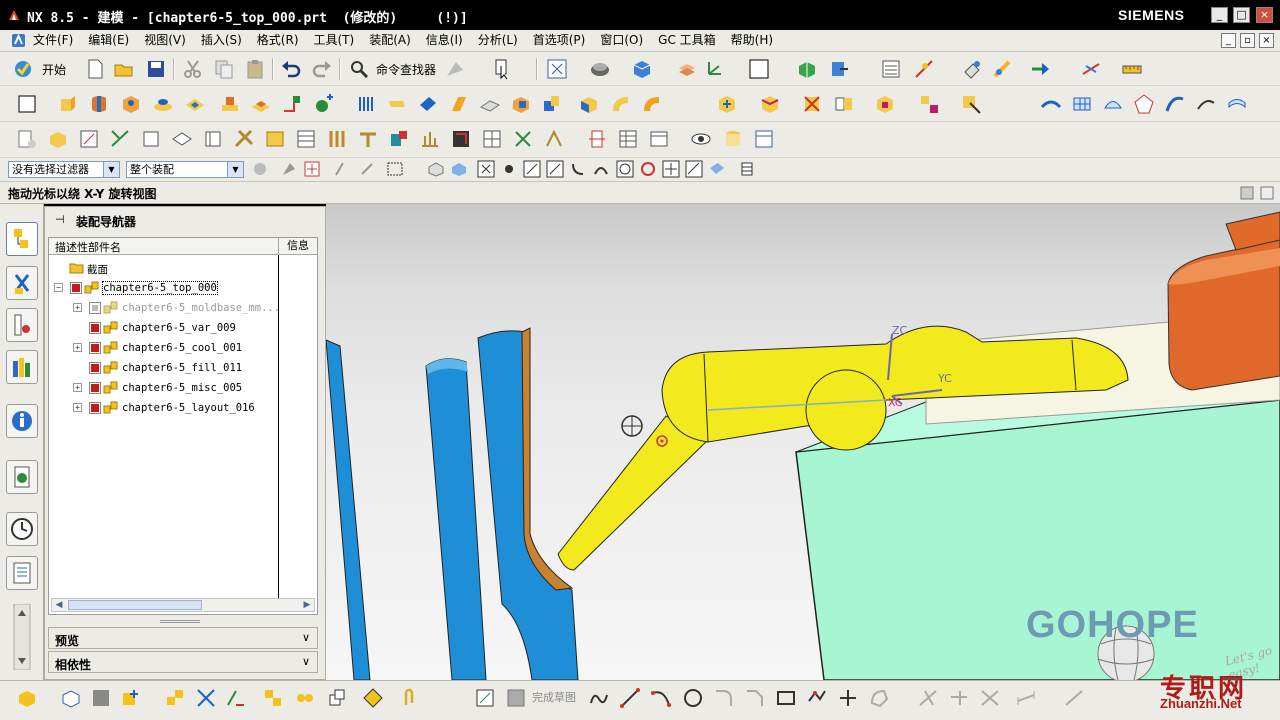 Image resolution: width=1280 pixels, height=720 pixels. What do you see at coordinates (183, 662) in the screenshot?
I see `dependencies-panel: 相依性 ∨` at bounding box center [183, 662].